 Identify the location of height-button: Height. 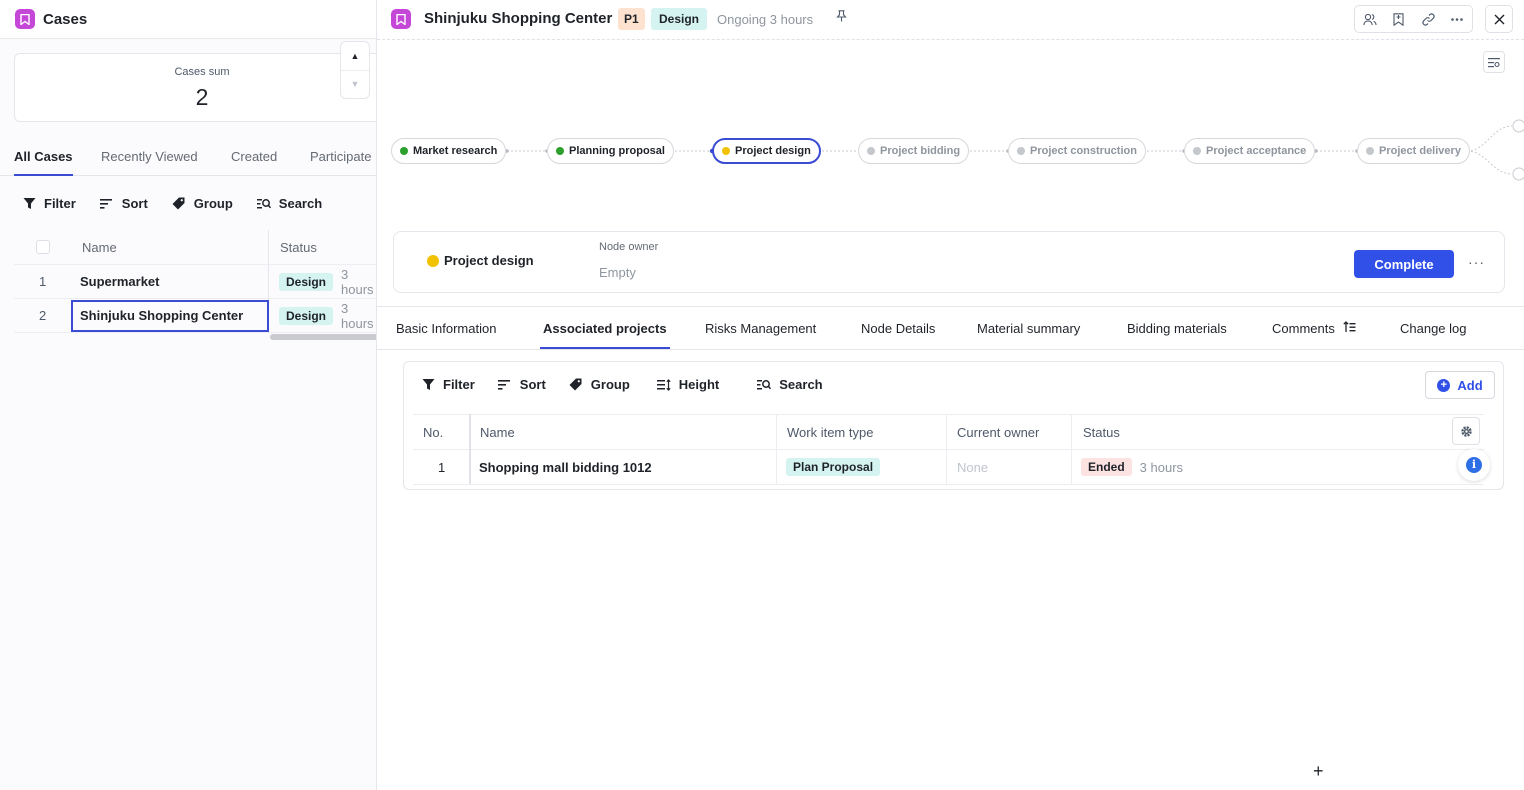
(687, 384).